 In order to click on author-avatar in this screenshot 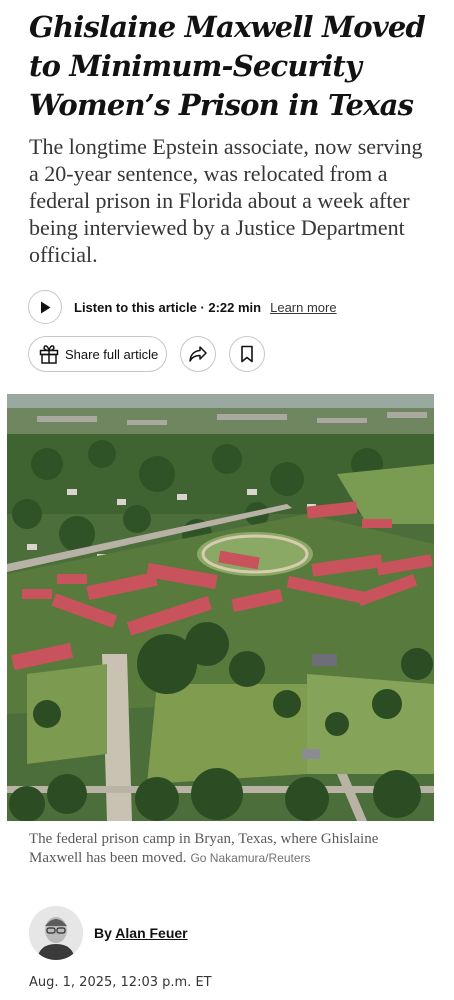, I will do `click(56, 933)`.